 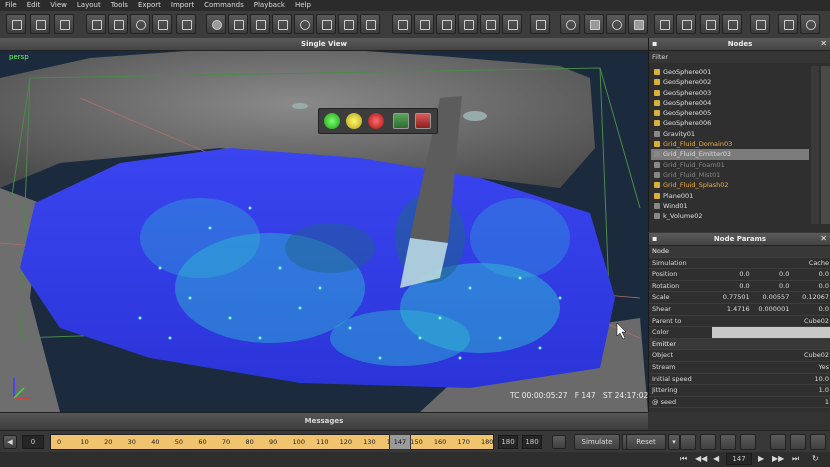 I want to click on emitter-icon, so click(x=570, y=24).